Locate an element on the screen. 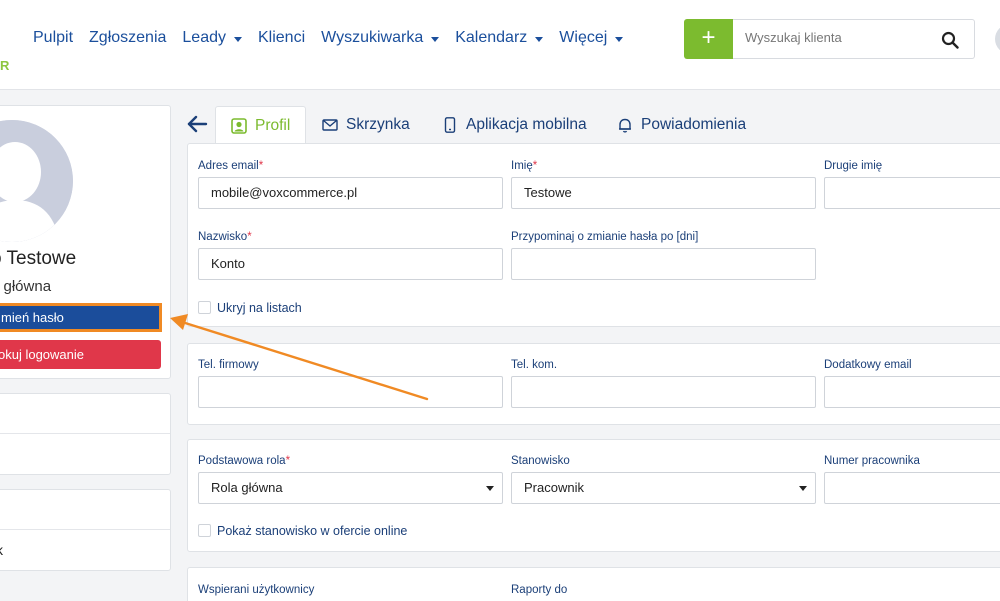 This screenshot has width=1000, height=601. search-icon is located at coordinates (950, 40).